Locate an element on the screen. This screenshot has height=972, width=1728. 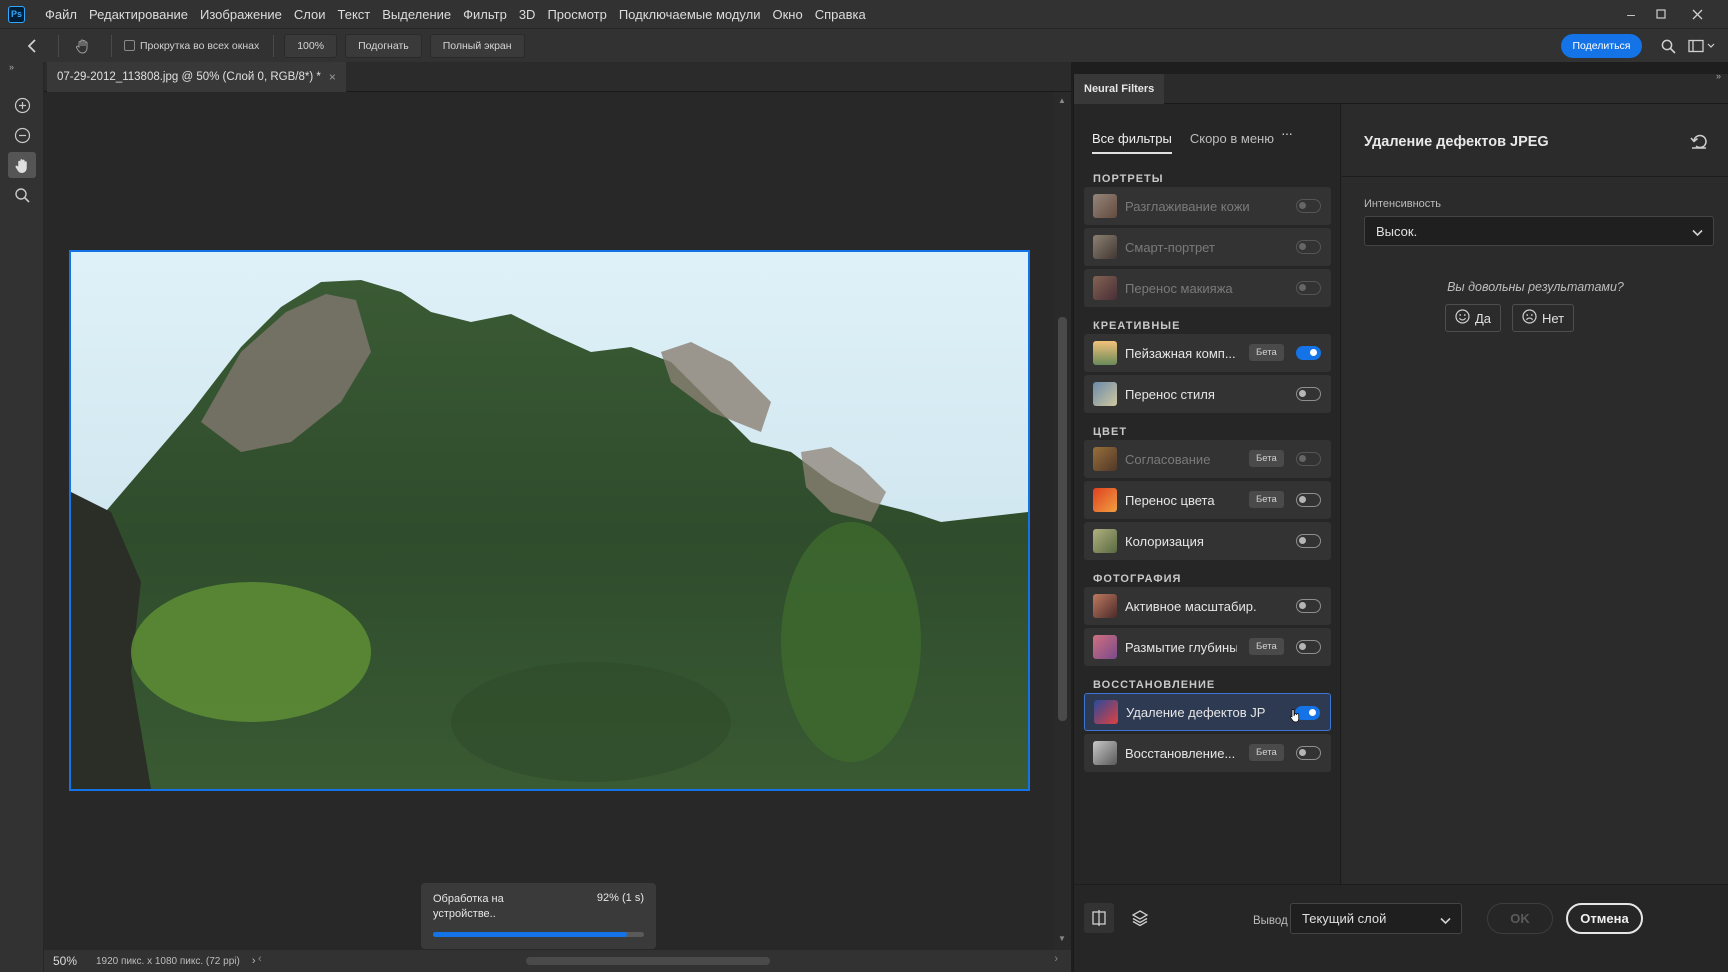
zoom-out-icon is located at coordinates (22, 135).